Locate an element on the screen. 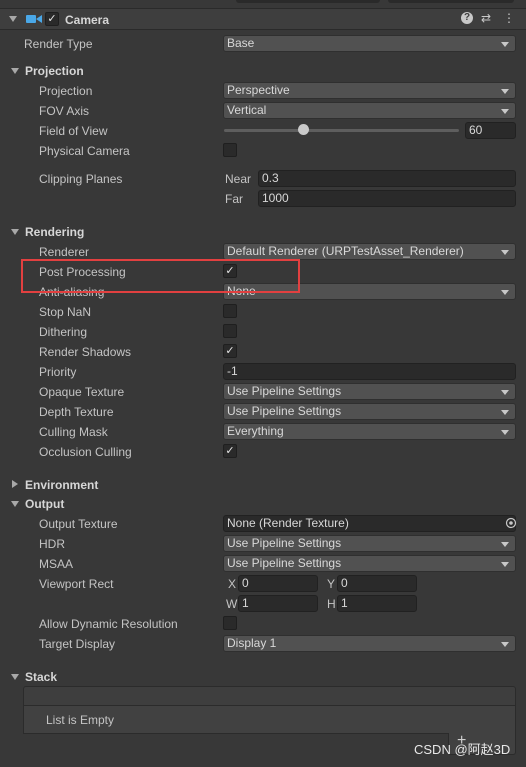 The height and width of the screenshot is (767, 526). stack-section-title: Stack is located at coordinates (41, 677).